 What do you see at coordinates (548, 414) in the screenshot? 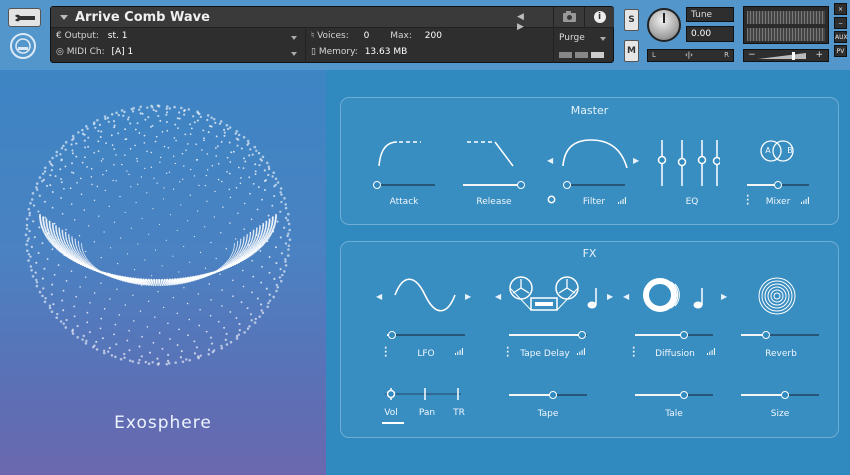
I see `tape-label: Tape` at bounding box center [548, 414].